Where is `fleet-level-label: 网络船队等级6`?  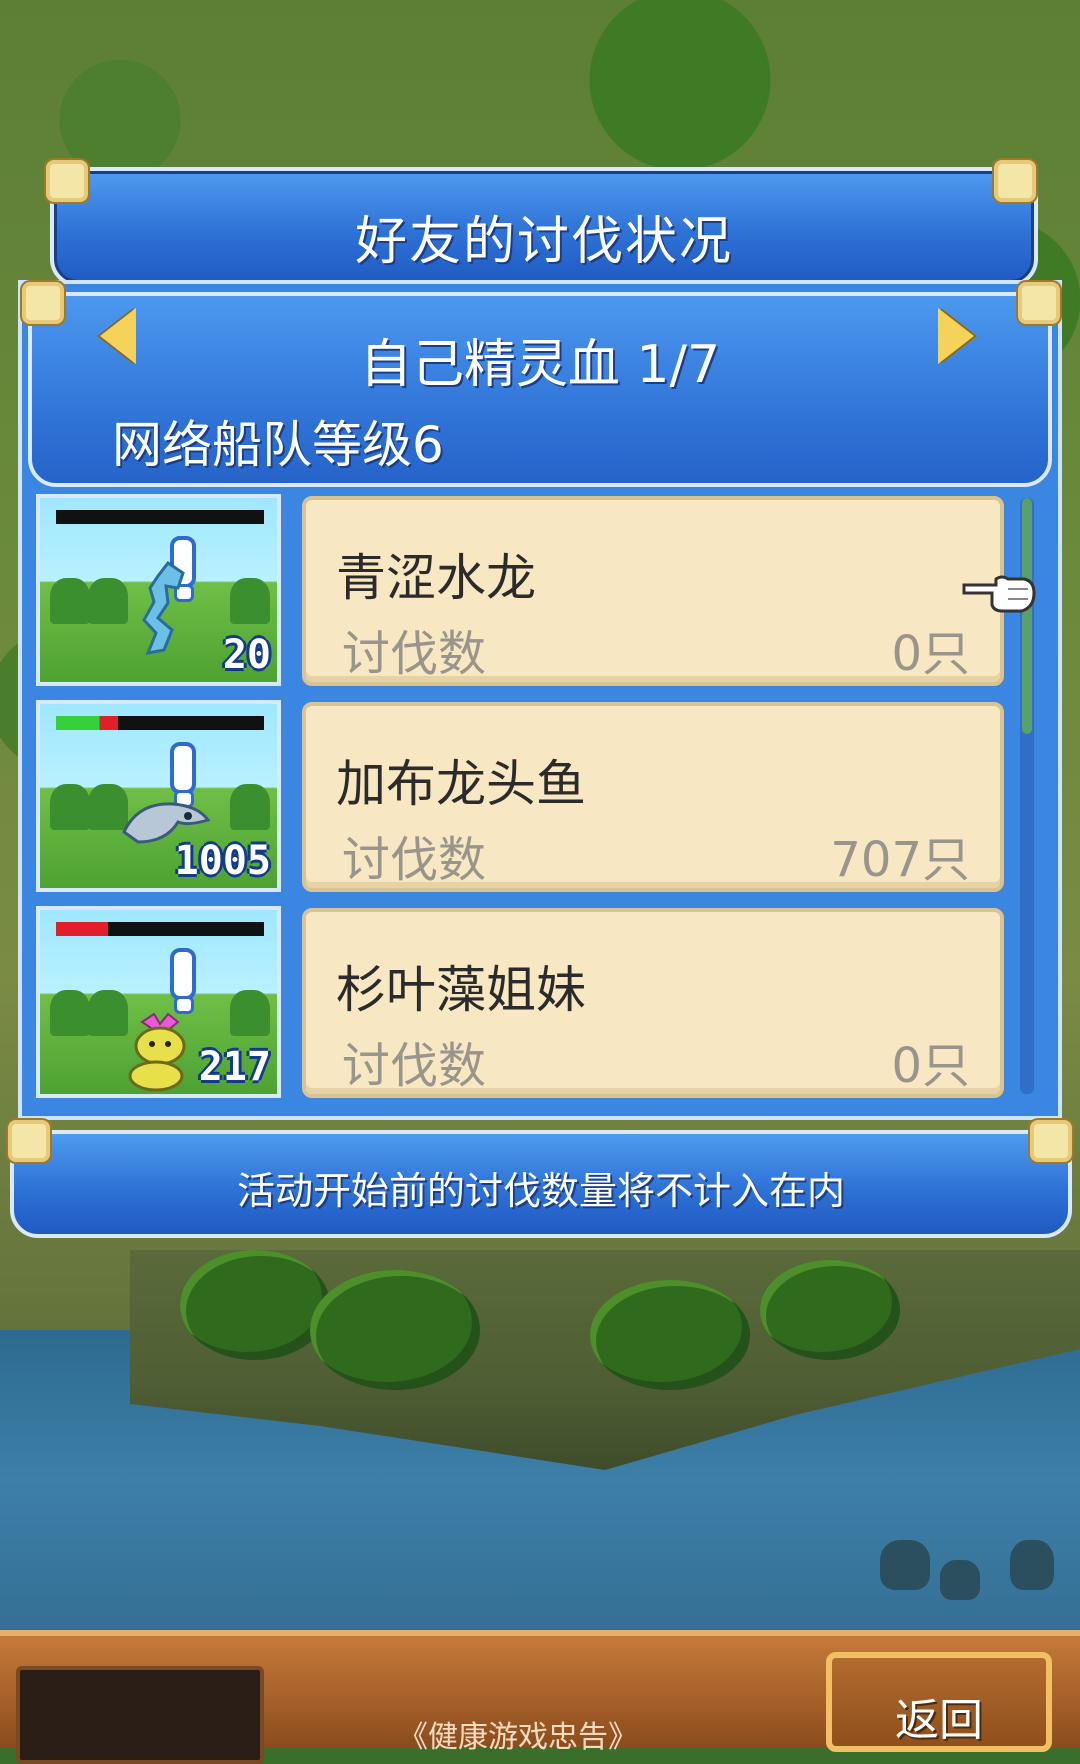 fleet-level-label: 网络船队等级6 is located at coordinates (278, 445).